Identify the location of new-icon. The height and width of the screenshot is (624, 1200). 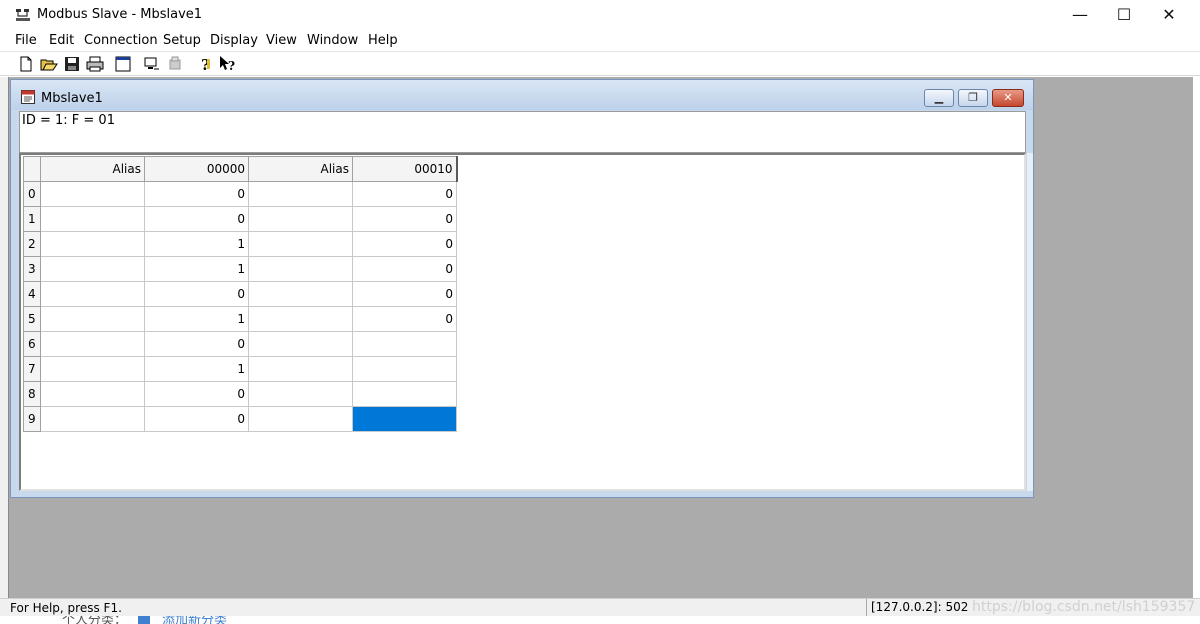
(26, 64).